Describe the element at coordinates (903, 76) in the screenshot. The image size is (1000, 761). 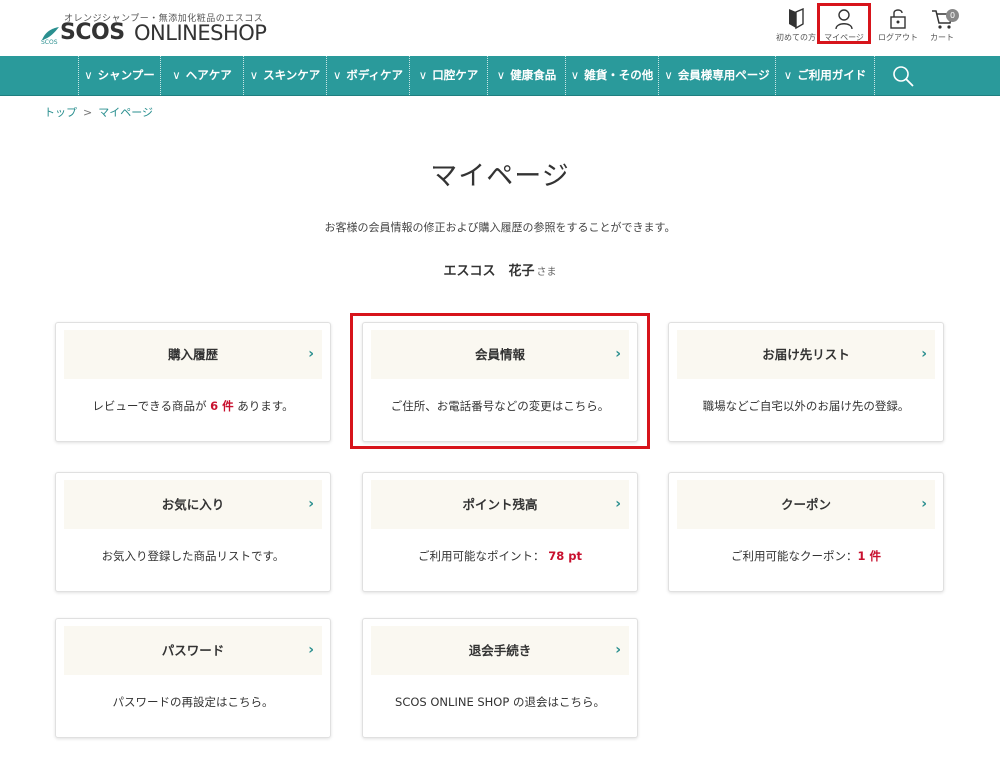
I see `search-icon` at that location.